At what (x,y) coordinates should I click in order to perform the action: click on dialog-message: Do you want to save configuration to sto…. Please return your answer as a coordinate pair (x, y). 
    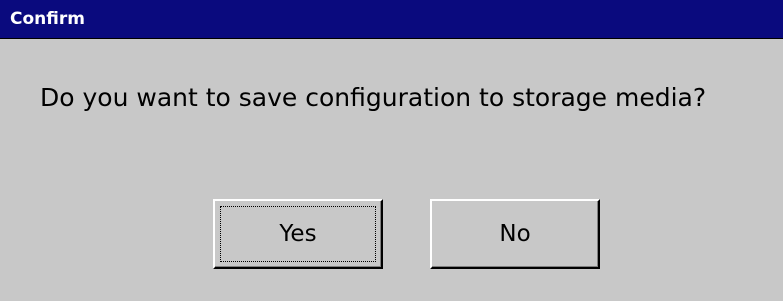
    Looking at the image, I should click on (373, 97).